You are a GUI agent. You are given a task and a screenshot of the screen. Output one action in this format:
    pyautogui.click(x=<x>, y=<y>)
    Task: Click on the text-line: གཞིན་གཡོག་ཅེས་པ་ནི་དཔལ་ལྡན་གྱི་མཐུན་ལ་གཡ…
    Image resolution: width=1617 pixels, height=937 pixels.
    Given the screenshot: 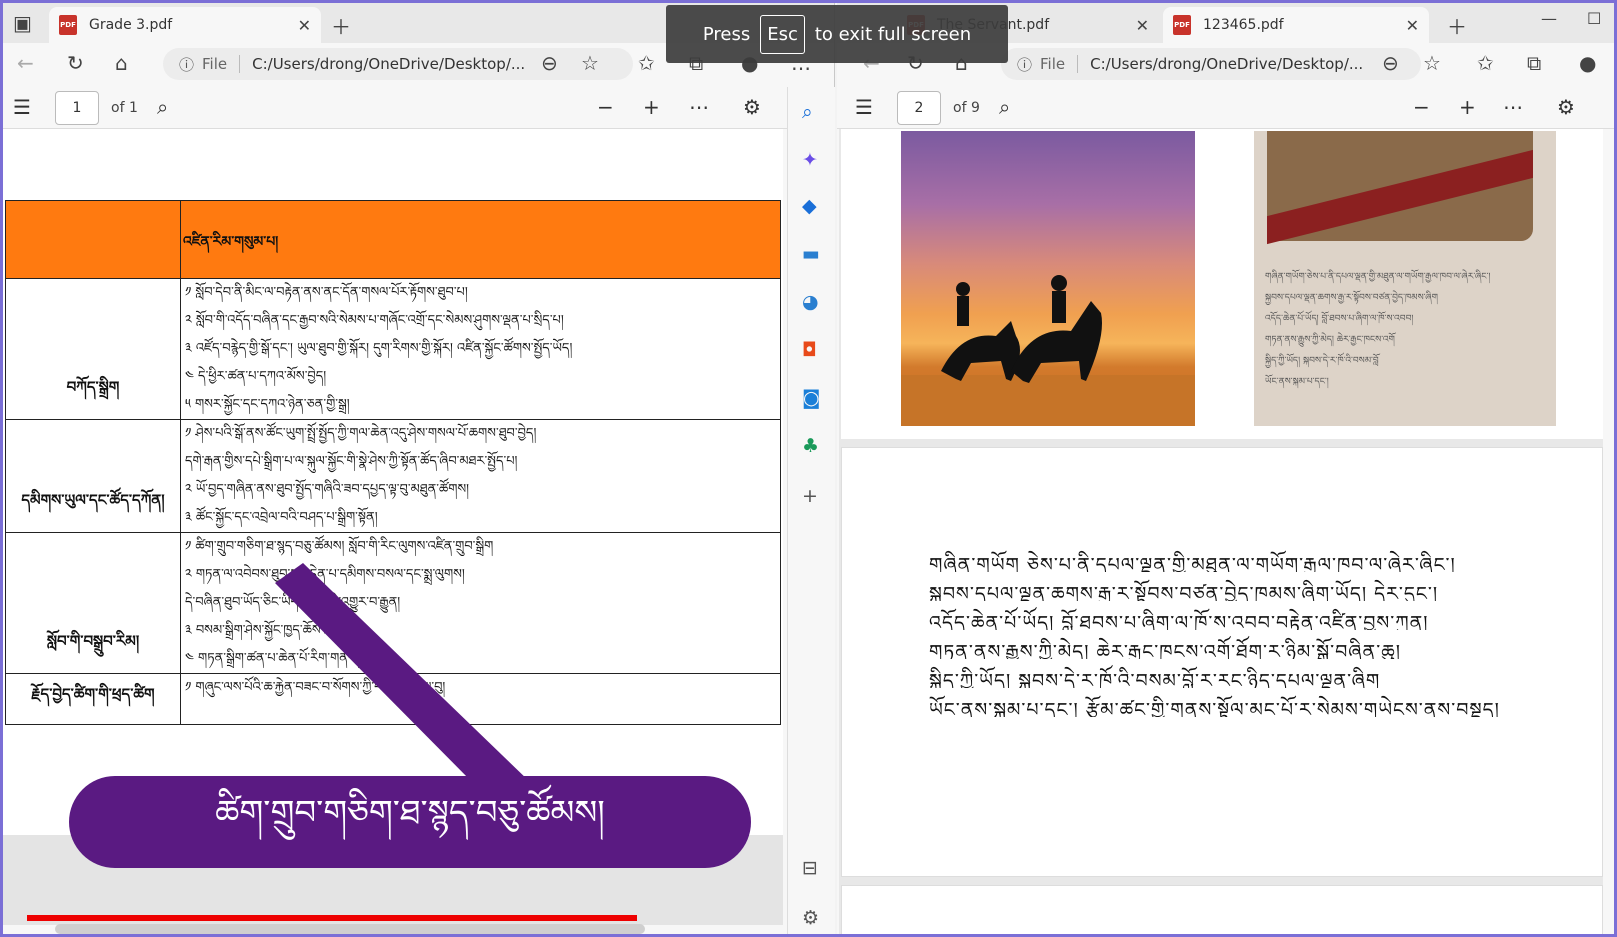 What is the action you would take?
    pyautogui.click(x=1378, y=277)
    